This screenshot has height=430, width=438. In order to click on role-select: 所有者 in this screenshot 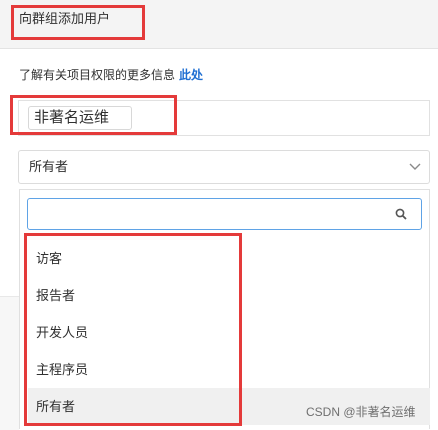, I will do `click(224, 167)`.